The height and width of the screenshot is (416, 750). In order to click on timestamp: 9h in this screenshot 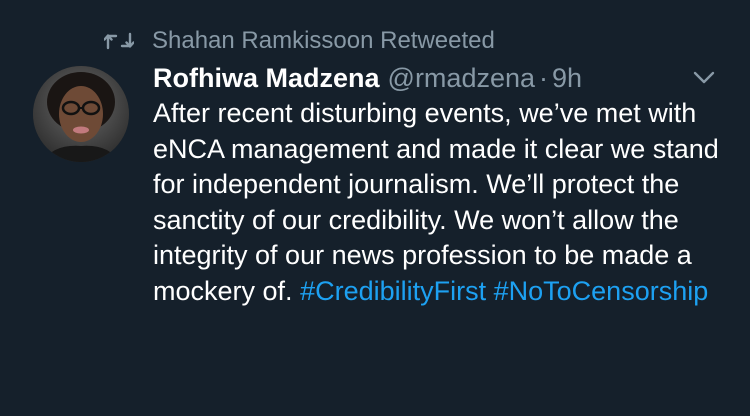, I will do `click(567, 78)`.